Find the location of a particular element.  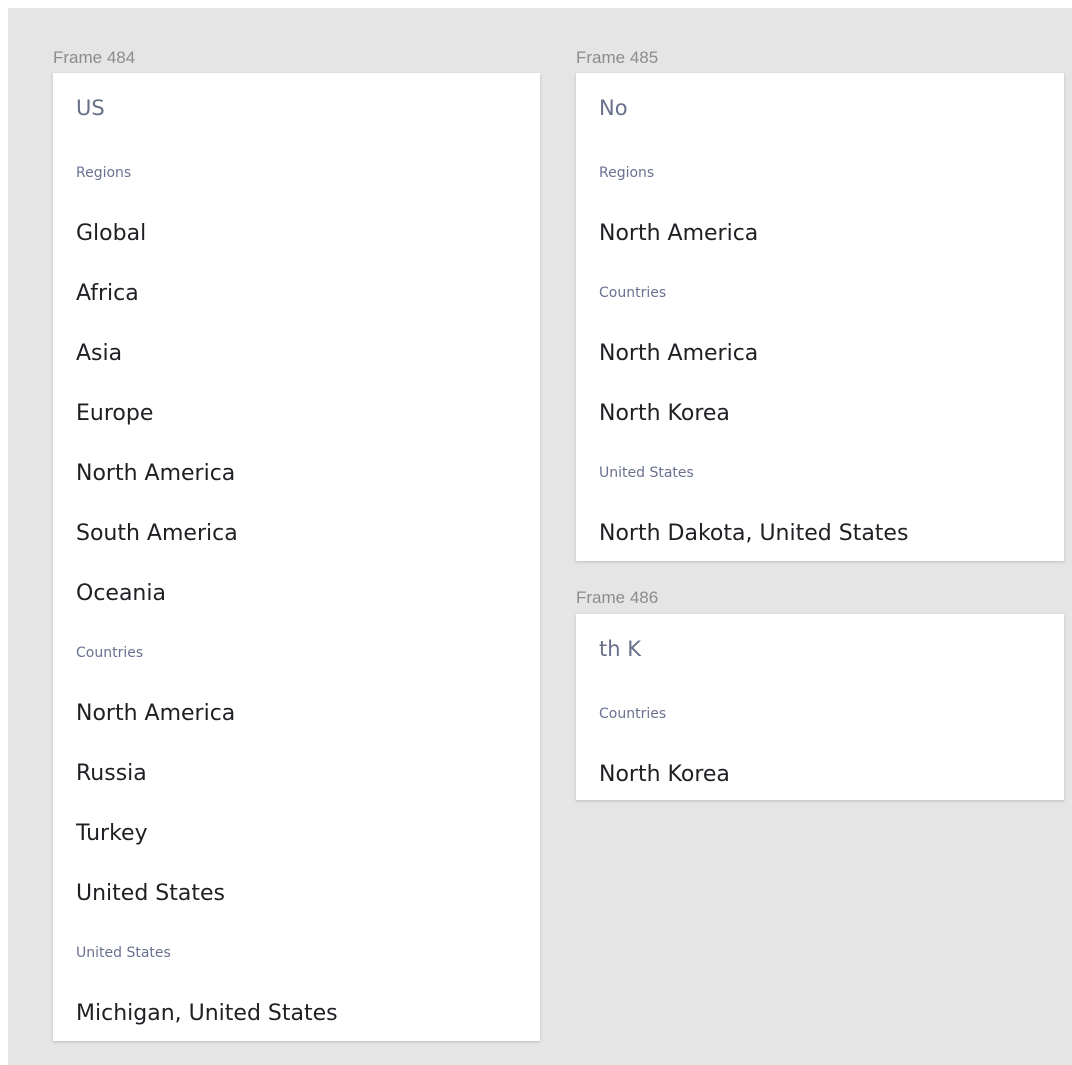

result-item: United States is located at coordinates (296, 893).